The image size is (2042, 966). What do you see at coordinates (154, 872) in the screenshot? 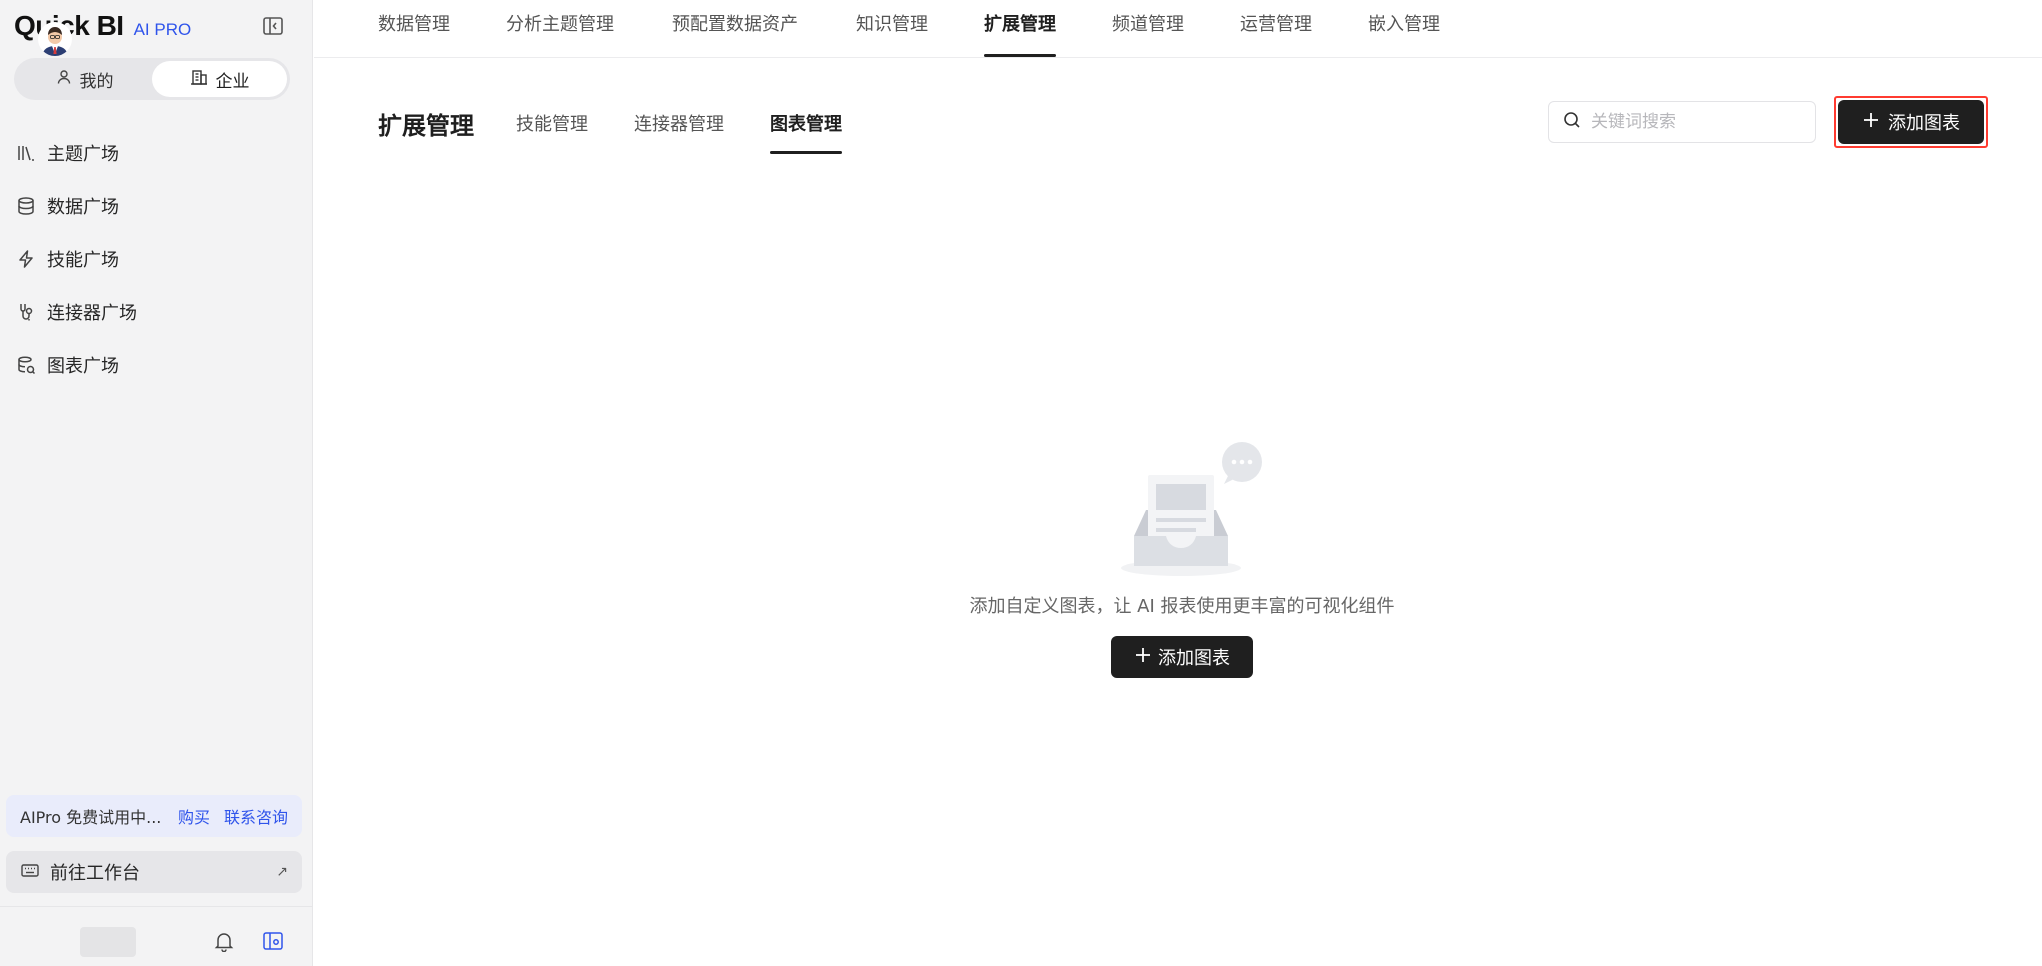
I see `go-to-workbench-button: 前往工作台 ↗` at bounding box center [154, 872].